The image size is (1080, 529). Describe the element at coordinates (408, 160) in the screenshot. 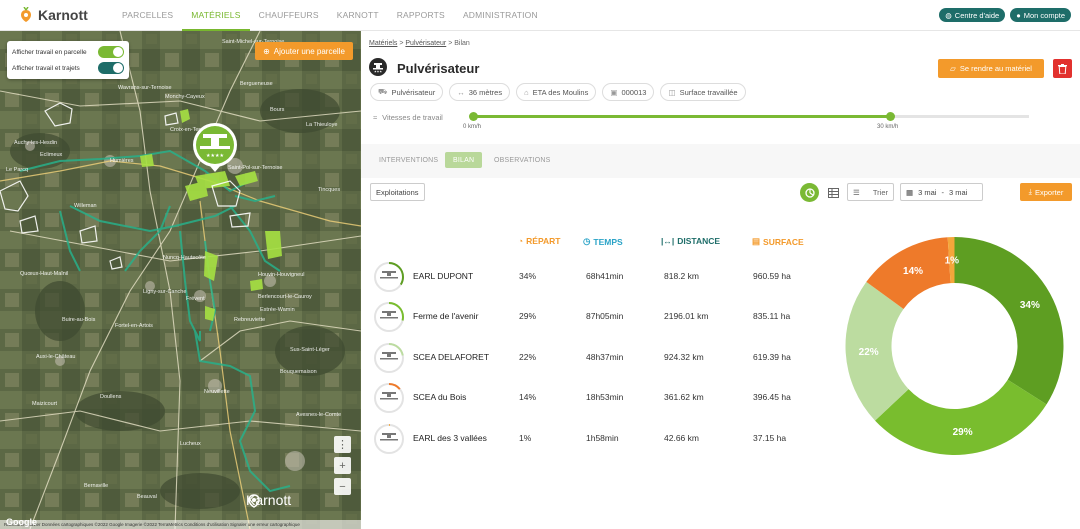

I see `tab-interventions: INTERVENTIONS` at that location.